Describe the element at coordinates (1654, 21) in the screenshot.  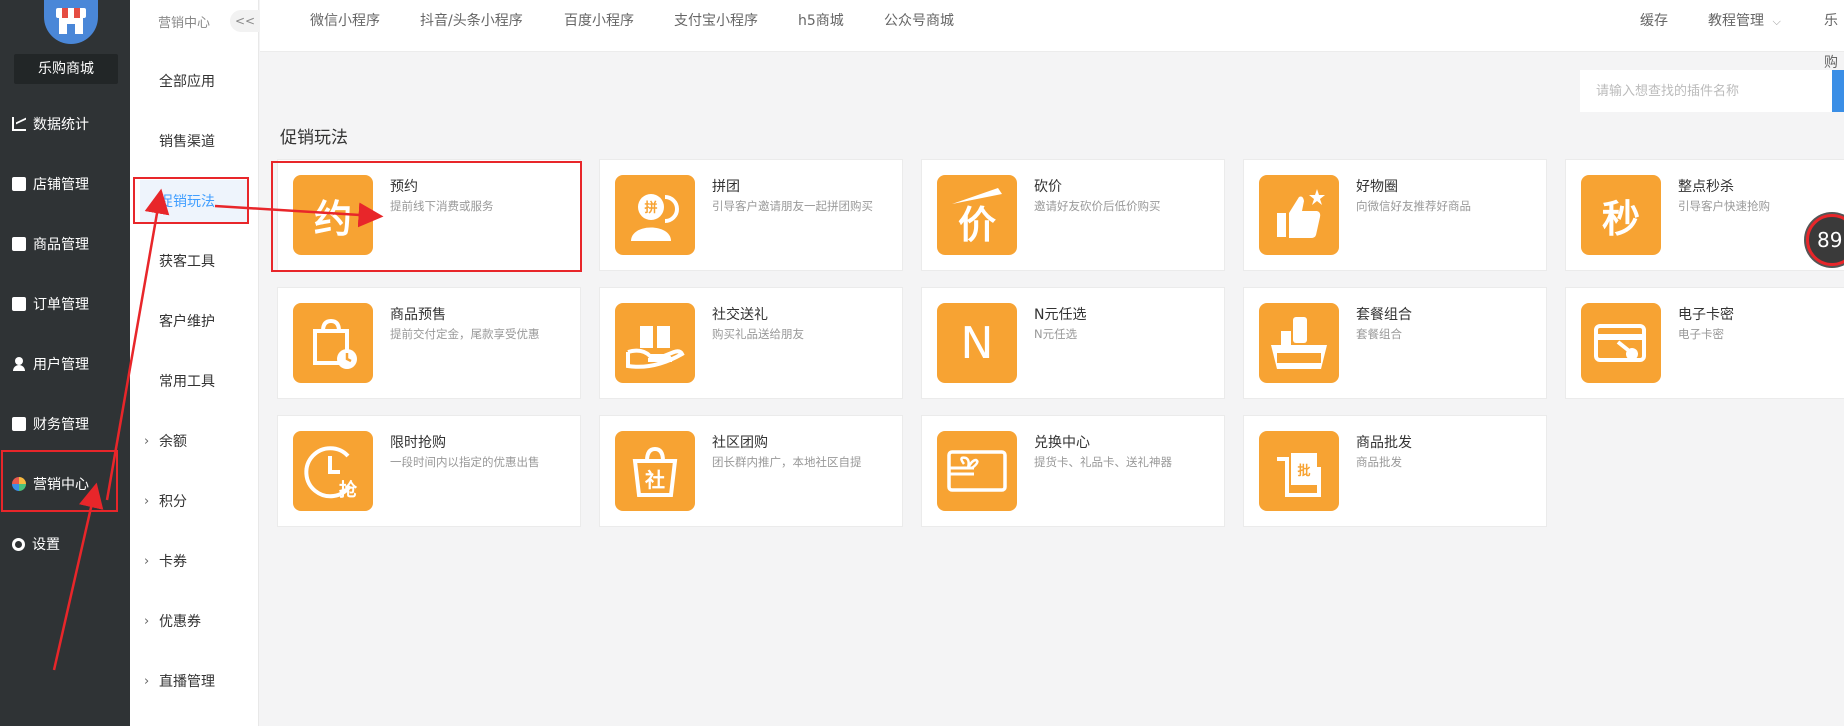
I see `cache-button: 缓存` at that location.